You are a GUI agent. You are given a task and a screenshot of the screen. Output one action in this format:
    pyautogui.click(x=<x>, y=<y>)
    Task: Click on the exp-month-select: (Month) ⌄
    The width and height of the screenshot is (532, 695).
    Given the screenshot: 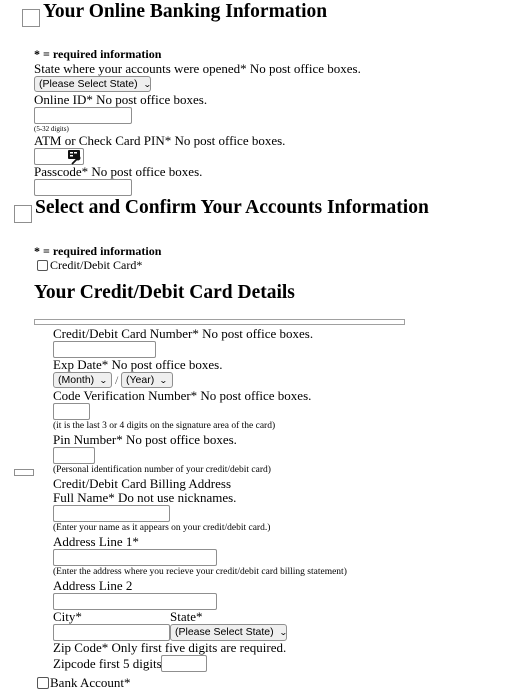 What is the action you would take?
    pyautogui.click(x=82, y=380)
    